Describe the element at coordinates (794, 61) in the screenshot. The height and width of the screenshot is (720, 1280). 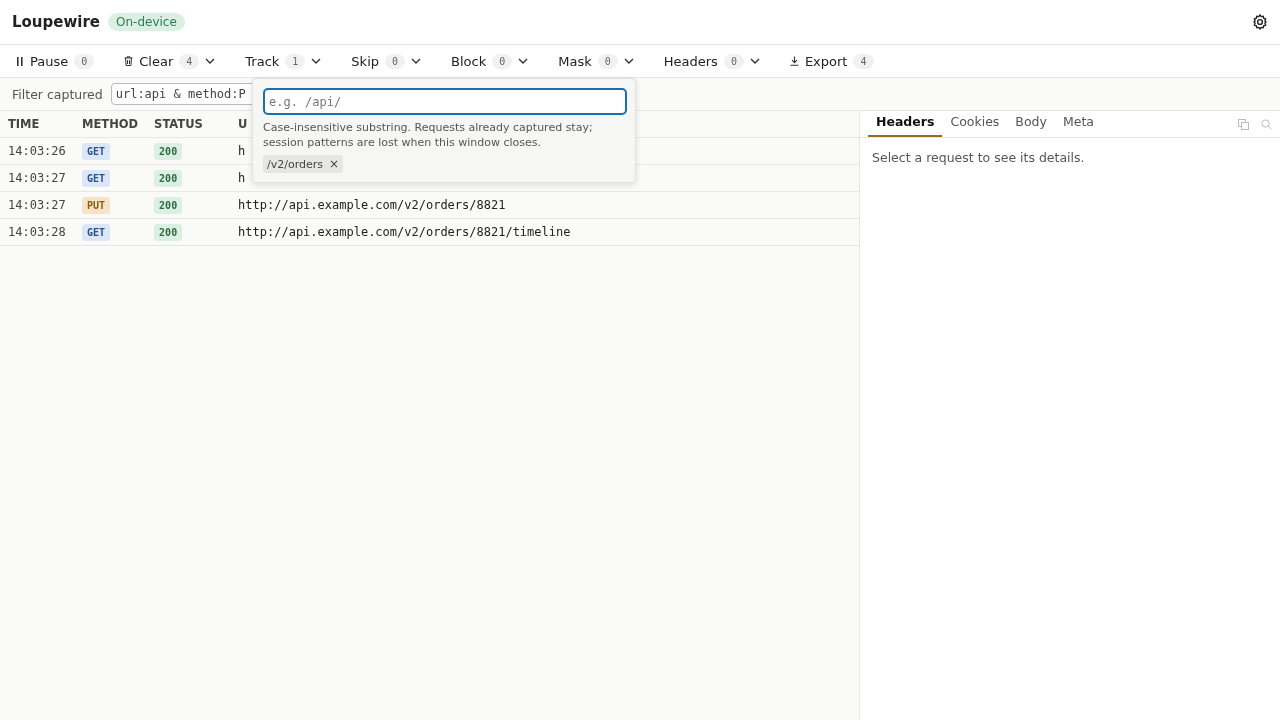
I see `download-icon` at that location.